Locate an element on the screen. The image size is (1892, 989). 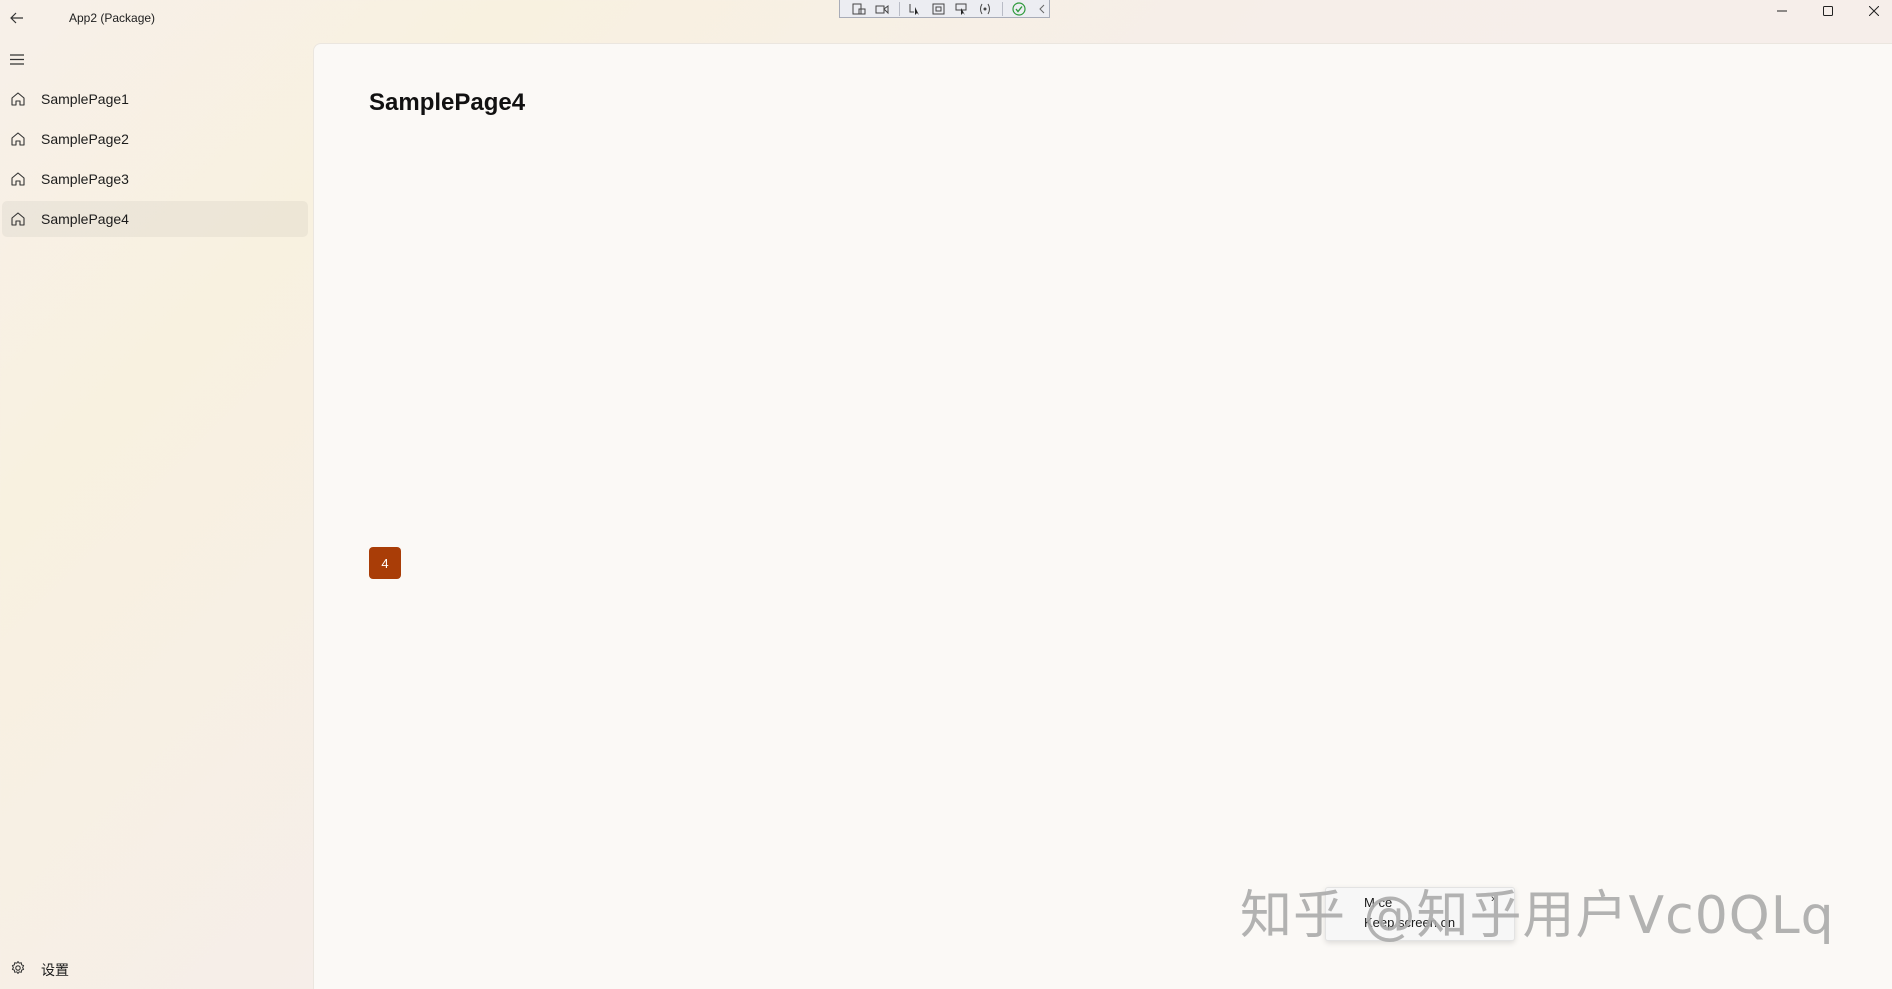
collapse-chevron-icon is located at coordinates (1042, 9).